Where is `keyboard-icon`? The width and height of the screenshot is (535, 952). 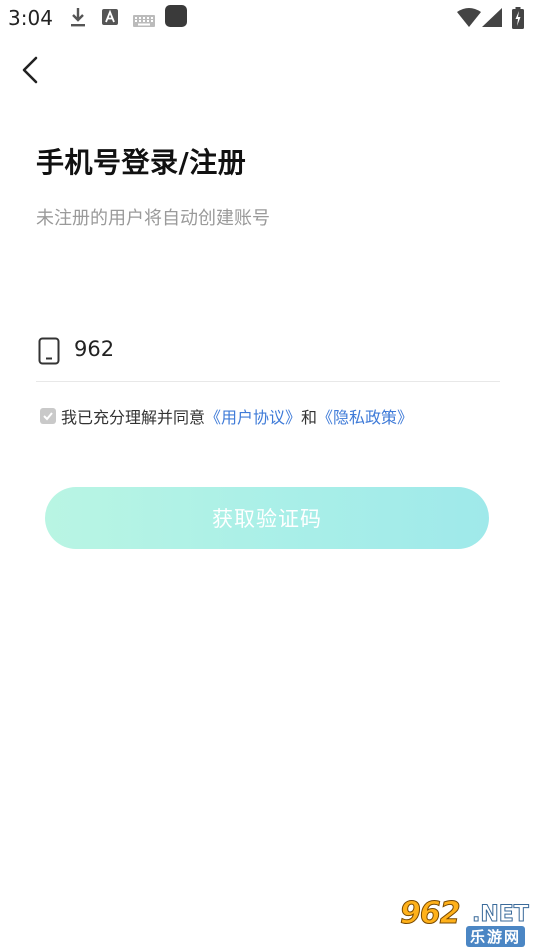 keyboard-icon is located at coordinates (144, 21).